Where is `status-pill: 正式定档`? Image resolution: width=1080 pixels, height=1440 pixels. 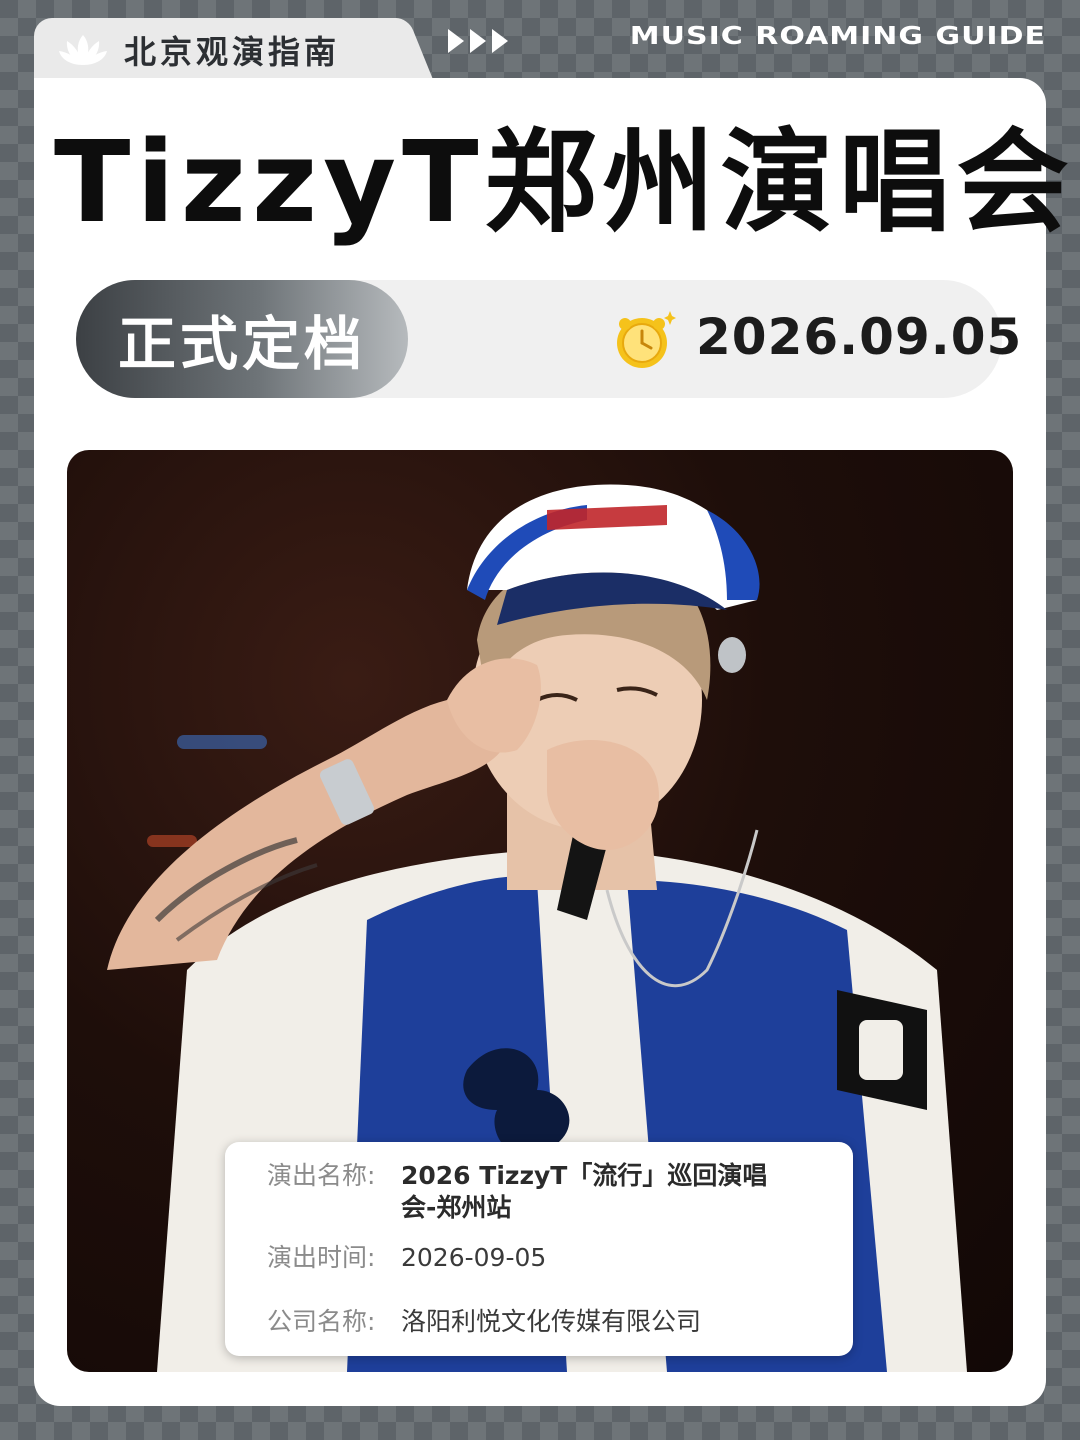 status-pill: 正式定档 is located at coordinates (242, 339).